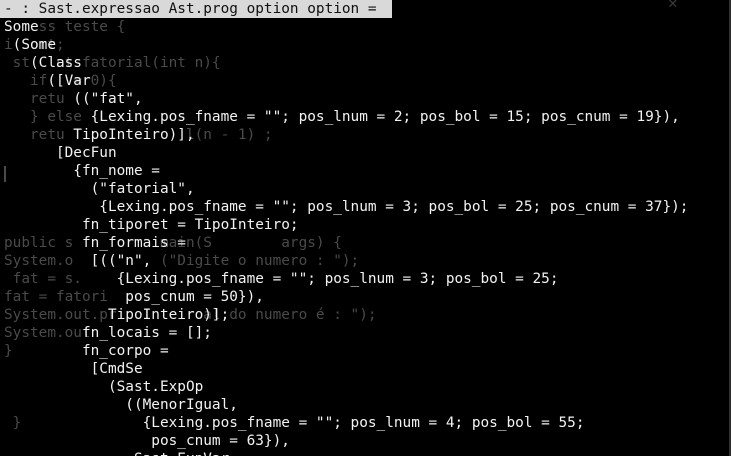  I want to click on output-line: Sast.ExpVar, so click(116, 453).